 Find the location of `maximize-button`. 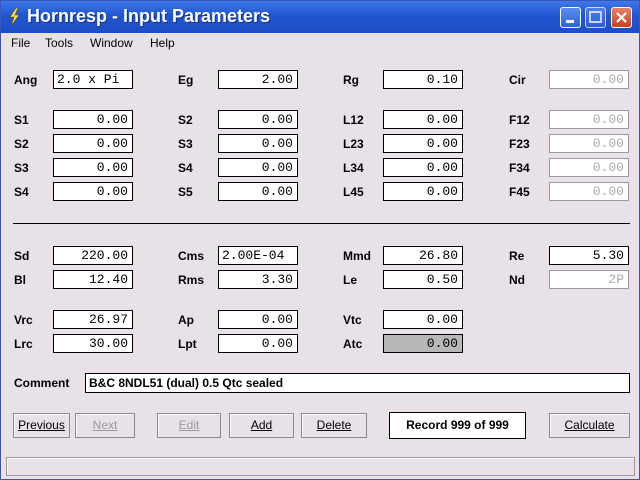

maximize-button is located at coordinates (595, 17).